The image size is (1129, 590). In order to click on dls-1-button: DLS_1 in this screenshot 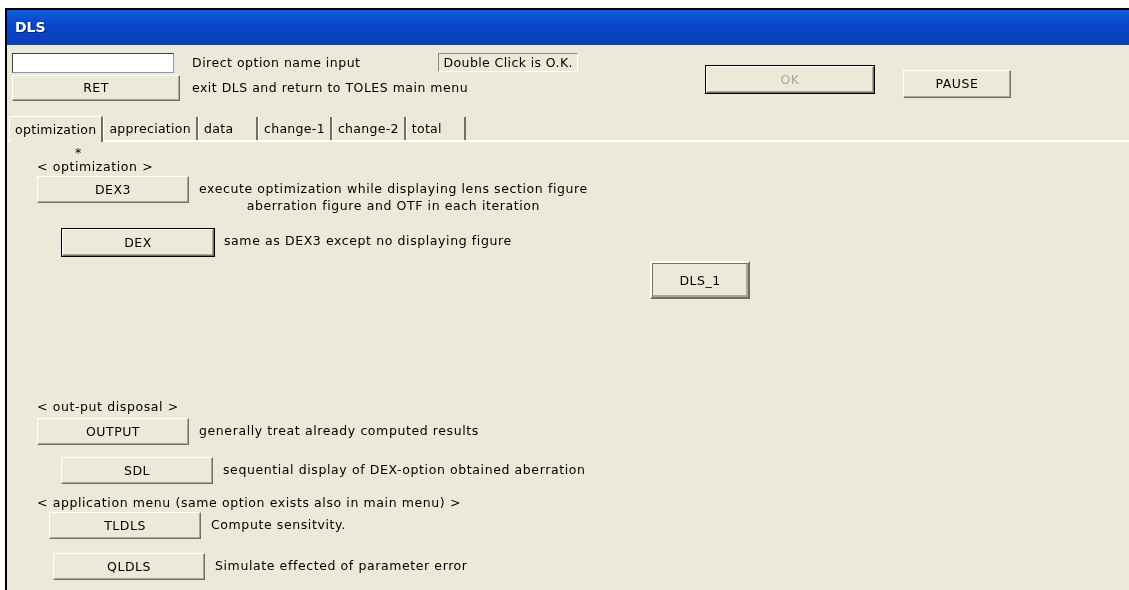, I will do `click(700, 280)`.